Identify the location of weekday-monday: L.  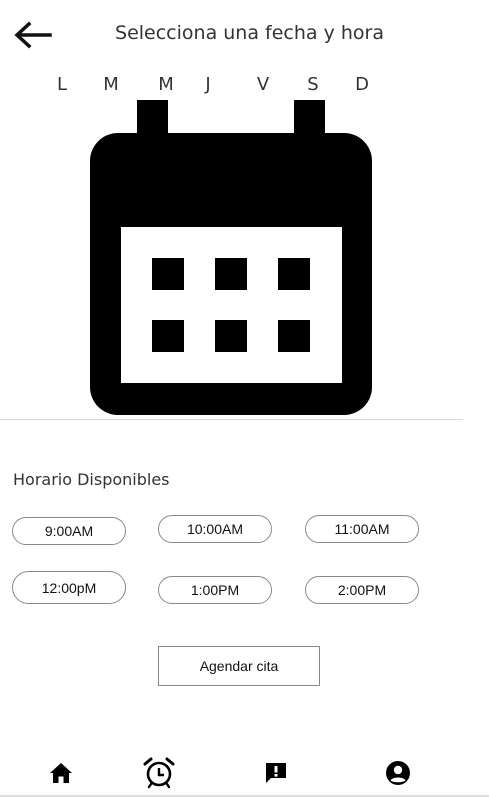
(62, 84).